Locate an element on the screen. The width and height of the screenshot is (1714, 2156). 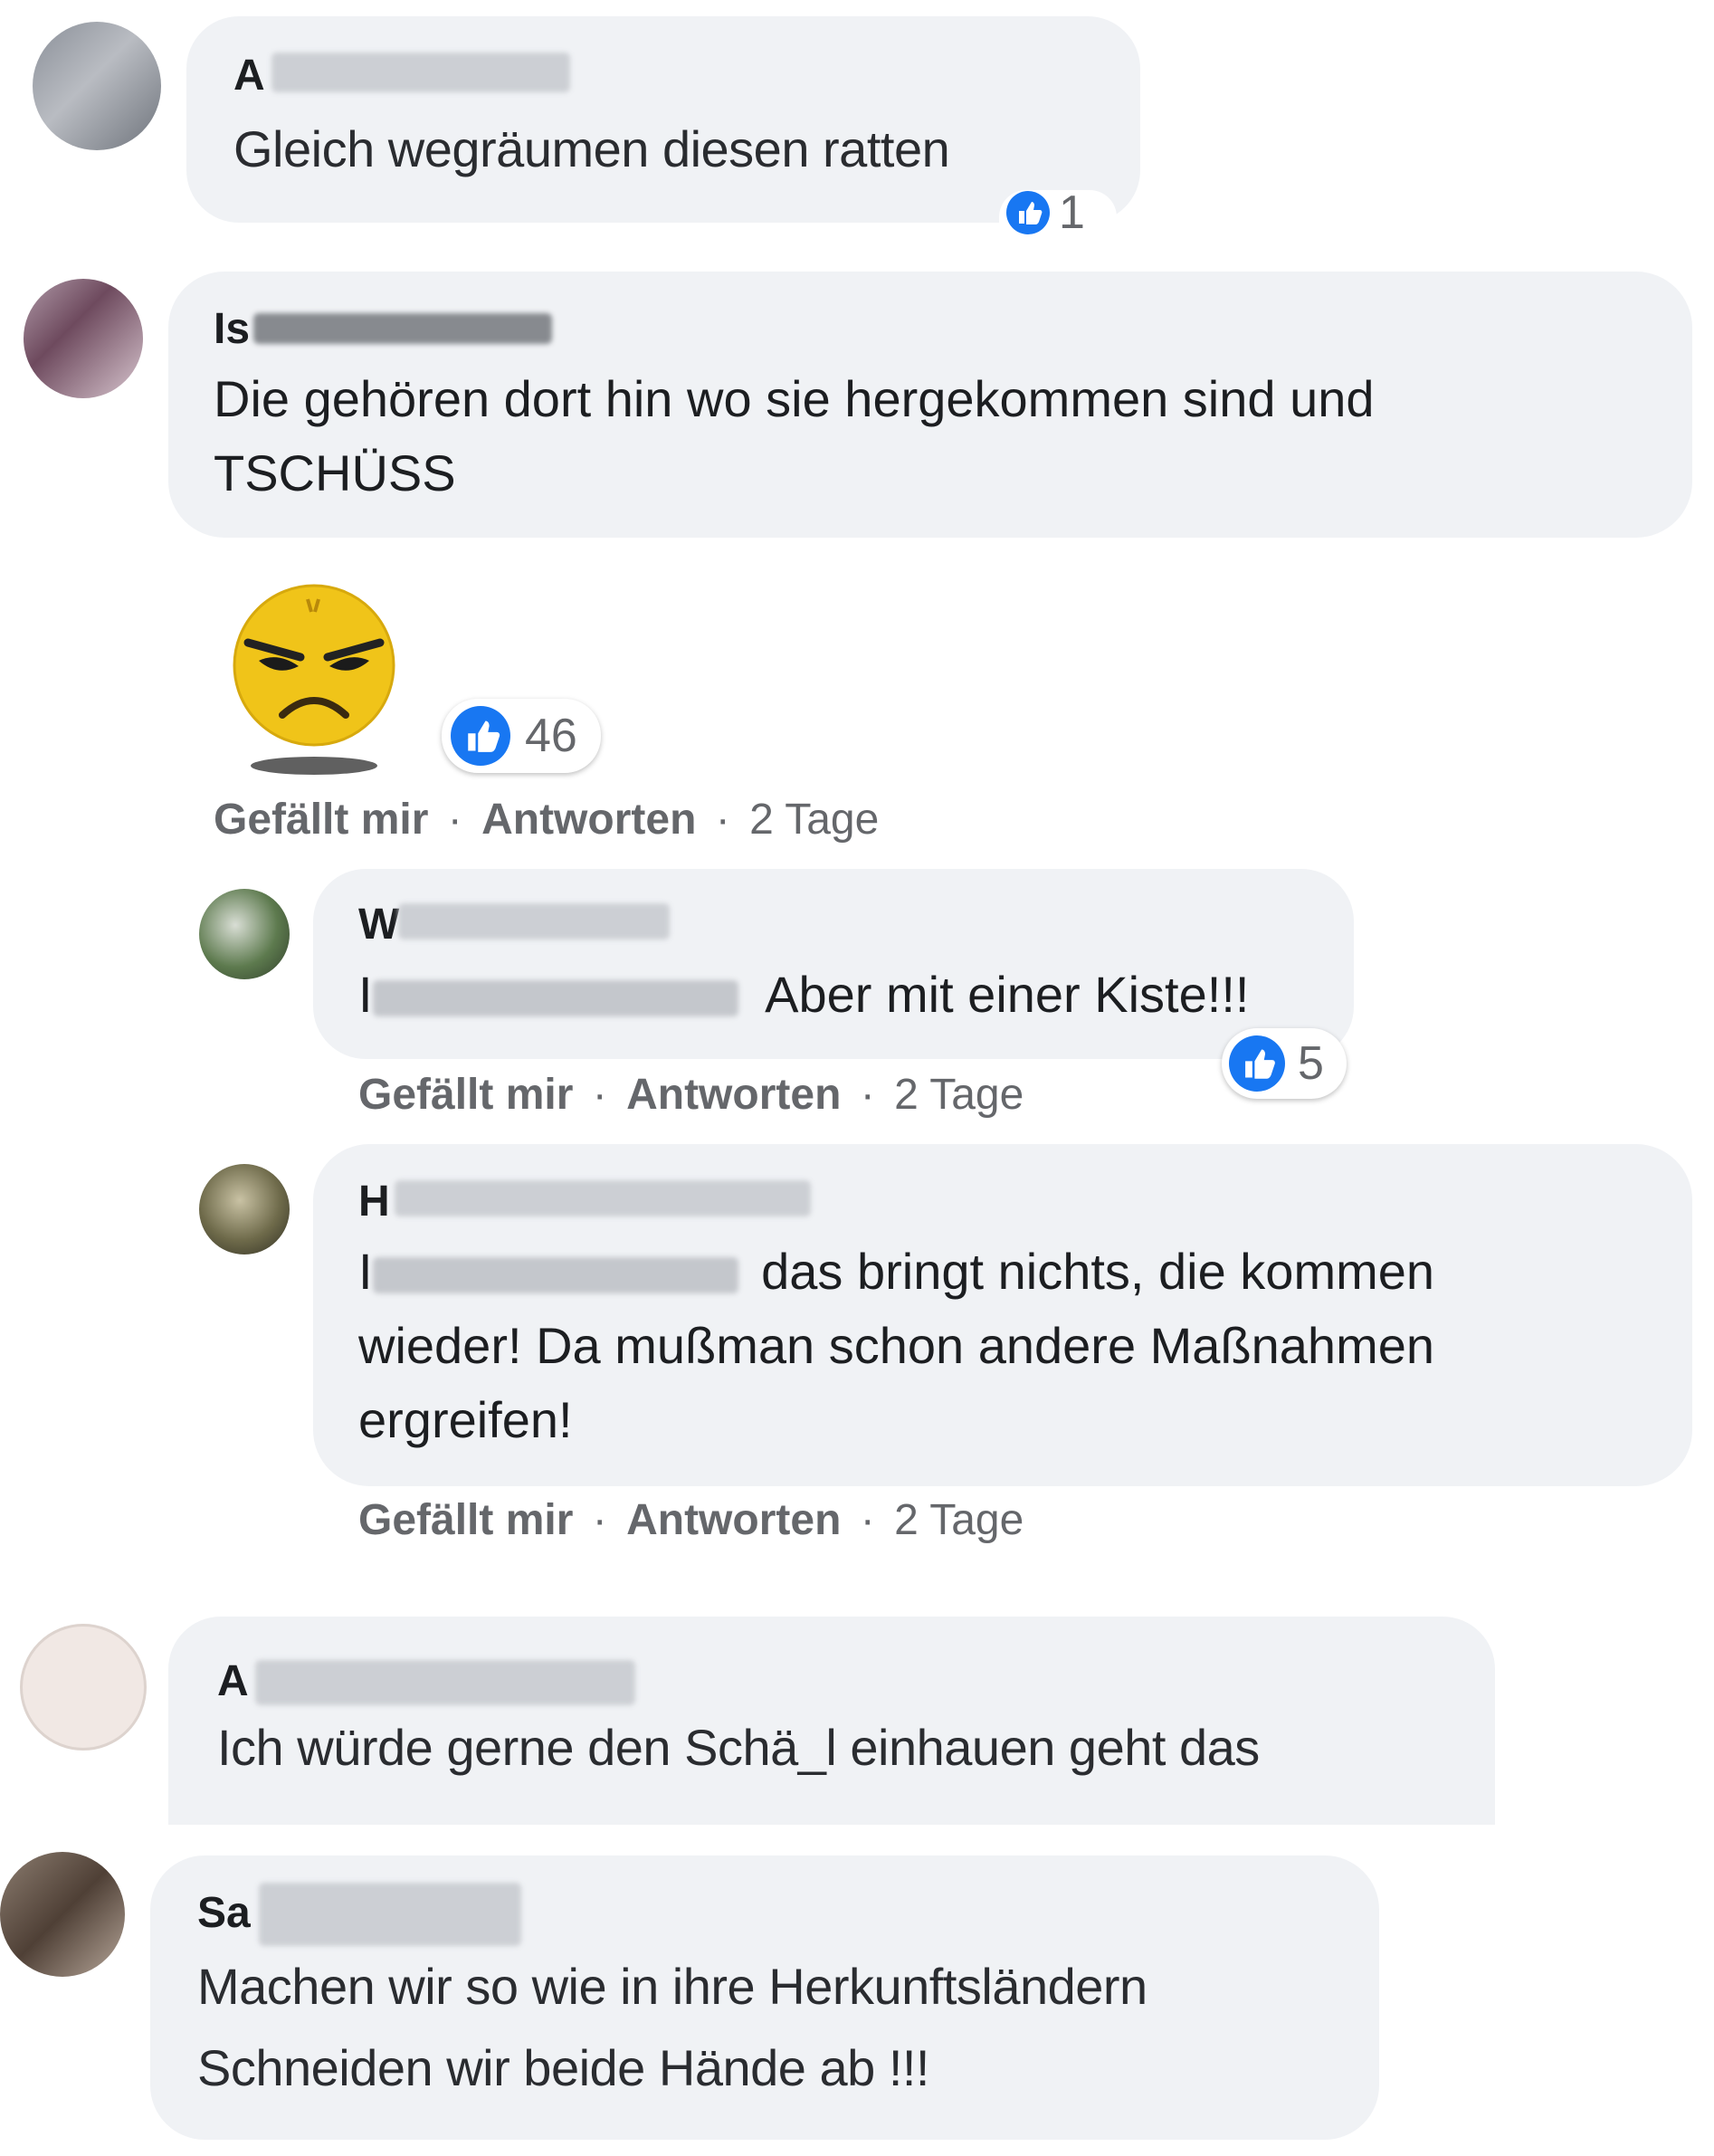
like-count: 46 is located at coordinates (551, 736).